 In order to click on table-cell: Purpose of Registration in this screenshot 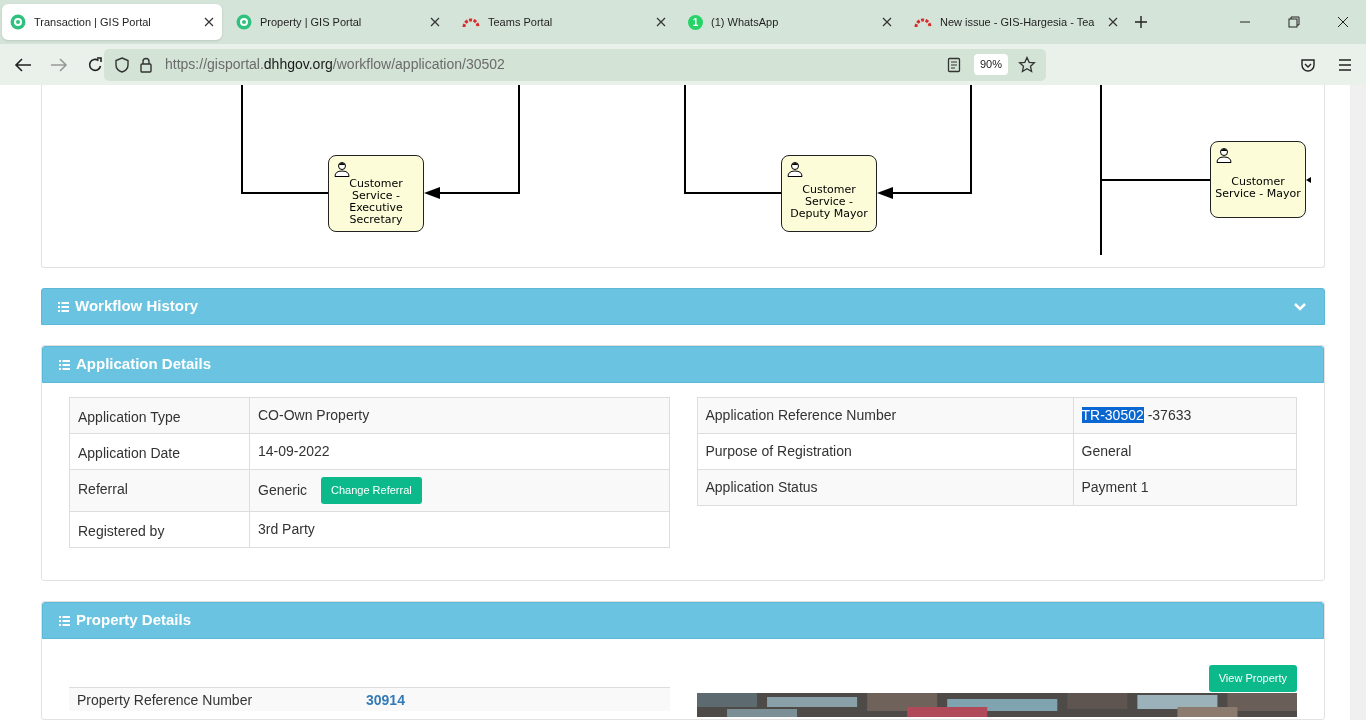, I will do `click(885, 451)`.